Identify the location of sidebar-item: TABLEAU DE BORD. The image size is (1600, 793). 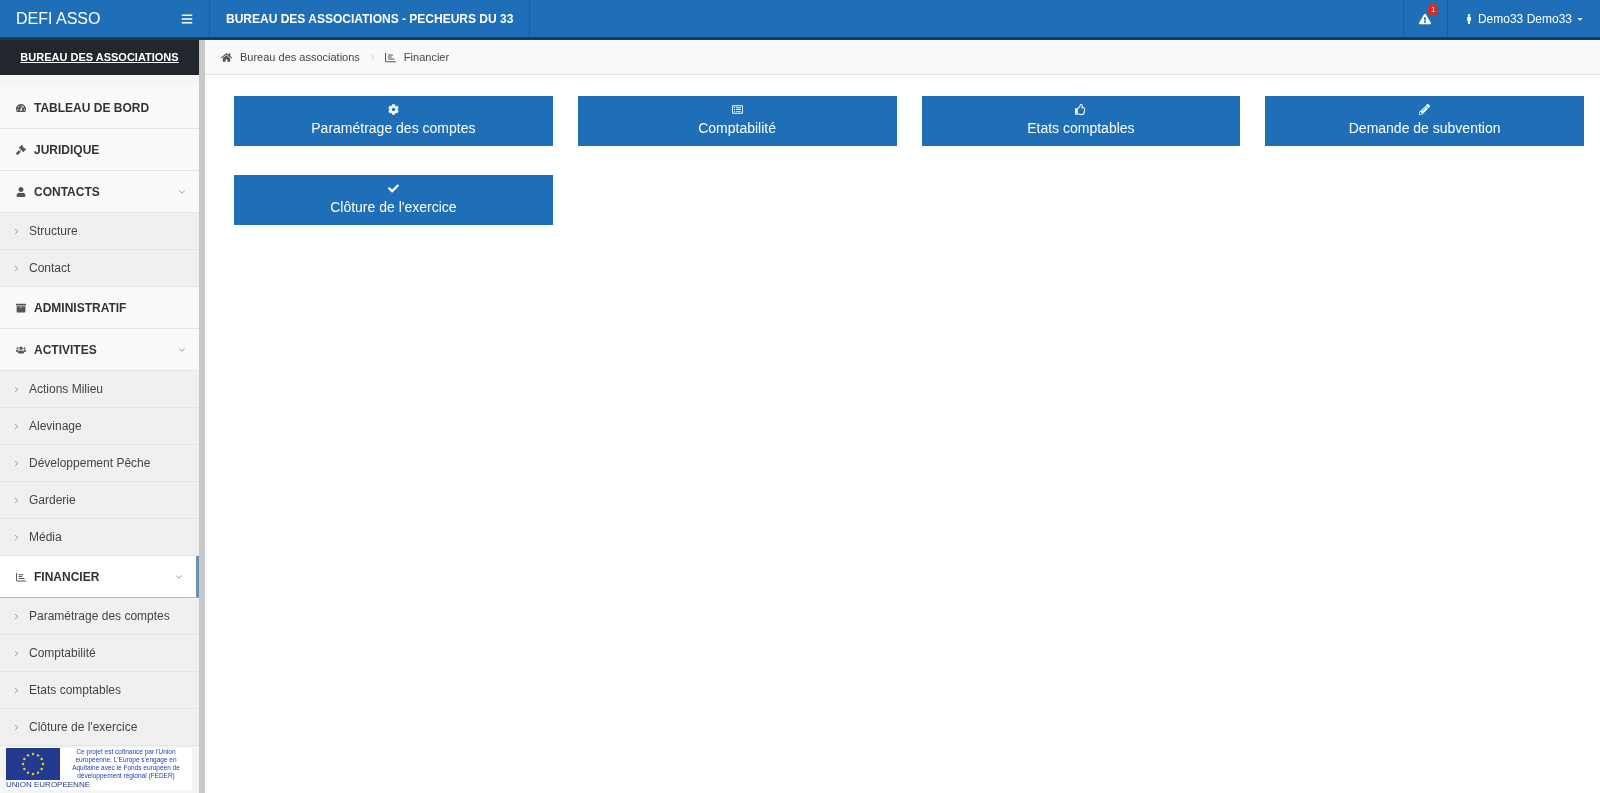
(99, 108).